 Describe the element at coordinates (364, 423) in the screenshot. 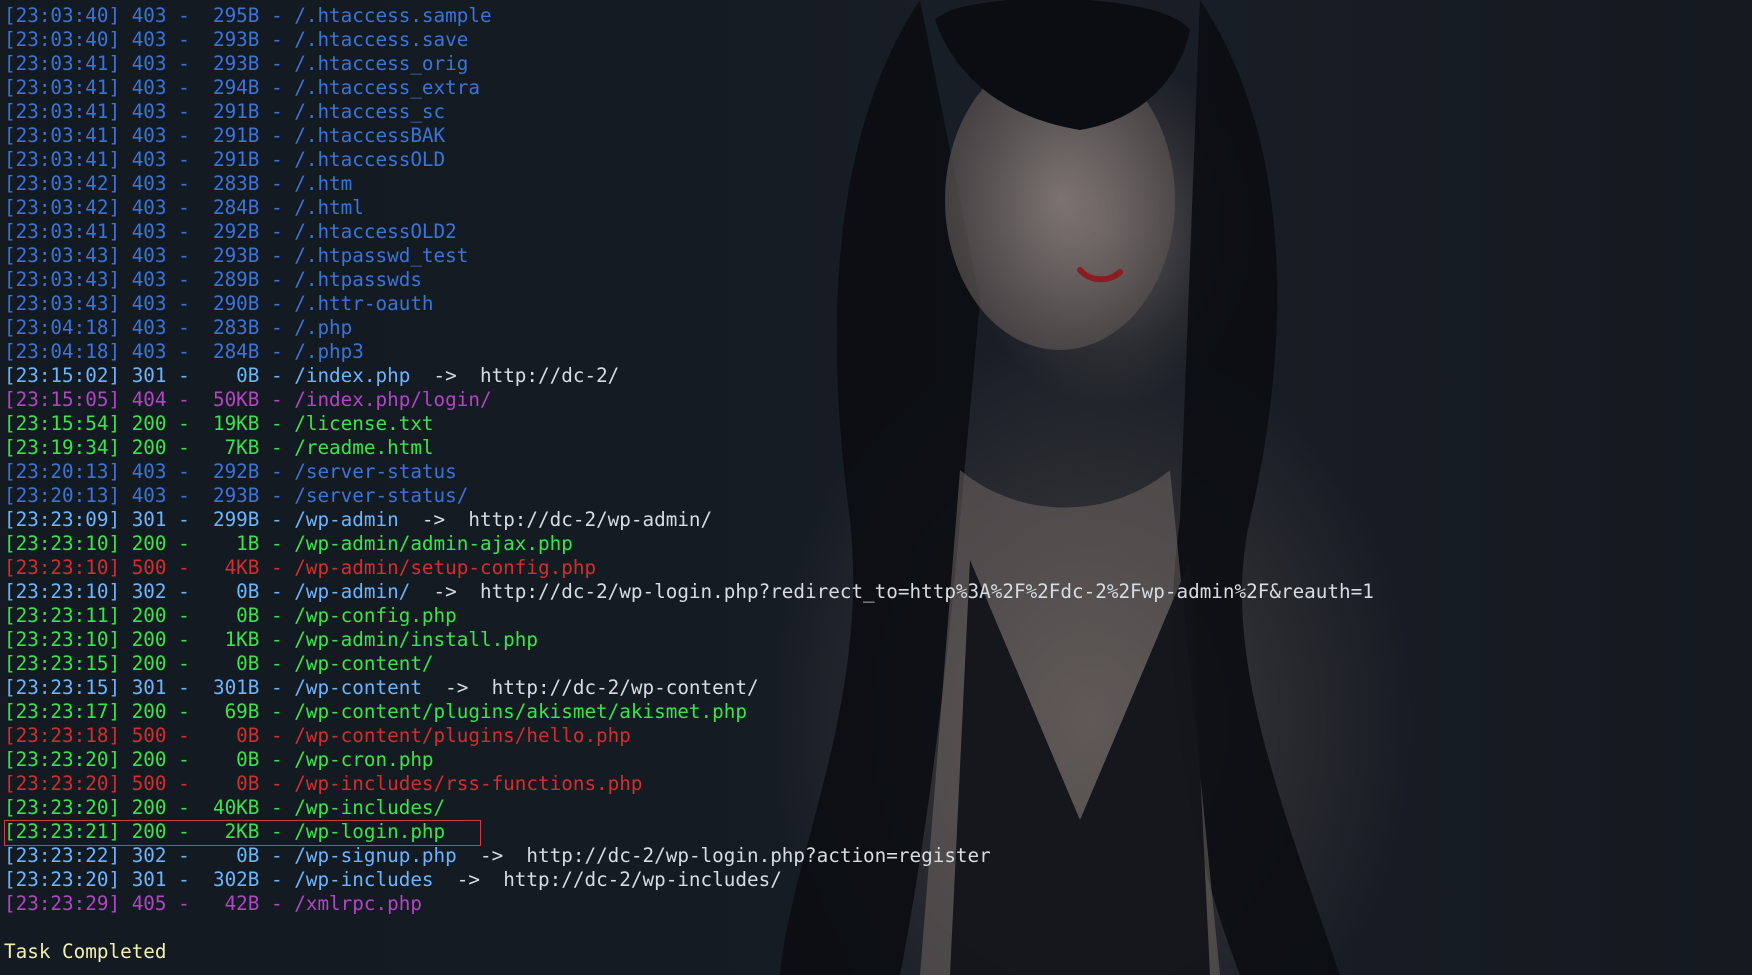

I see `log-path: /license.txt` at that location.